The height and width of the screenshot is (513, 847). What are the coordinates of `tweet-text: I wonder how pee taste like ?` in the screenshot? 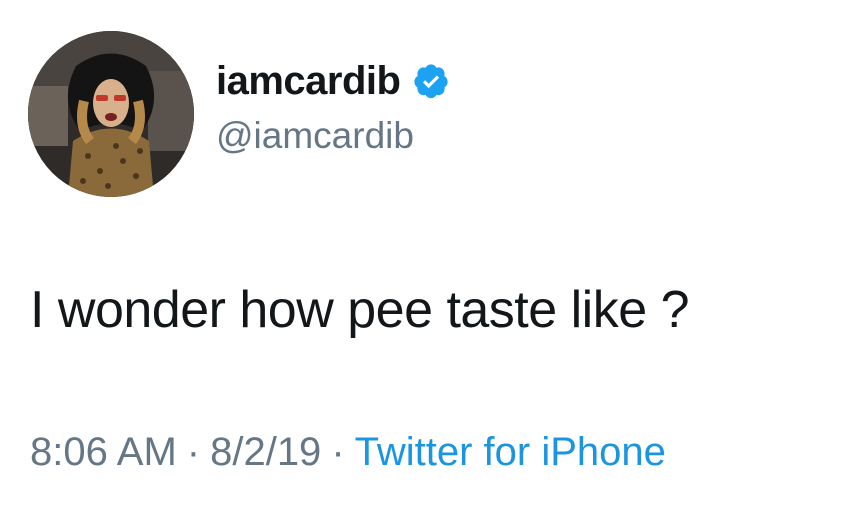 It's located at (360, 310).